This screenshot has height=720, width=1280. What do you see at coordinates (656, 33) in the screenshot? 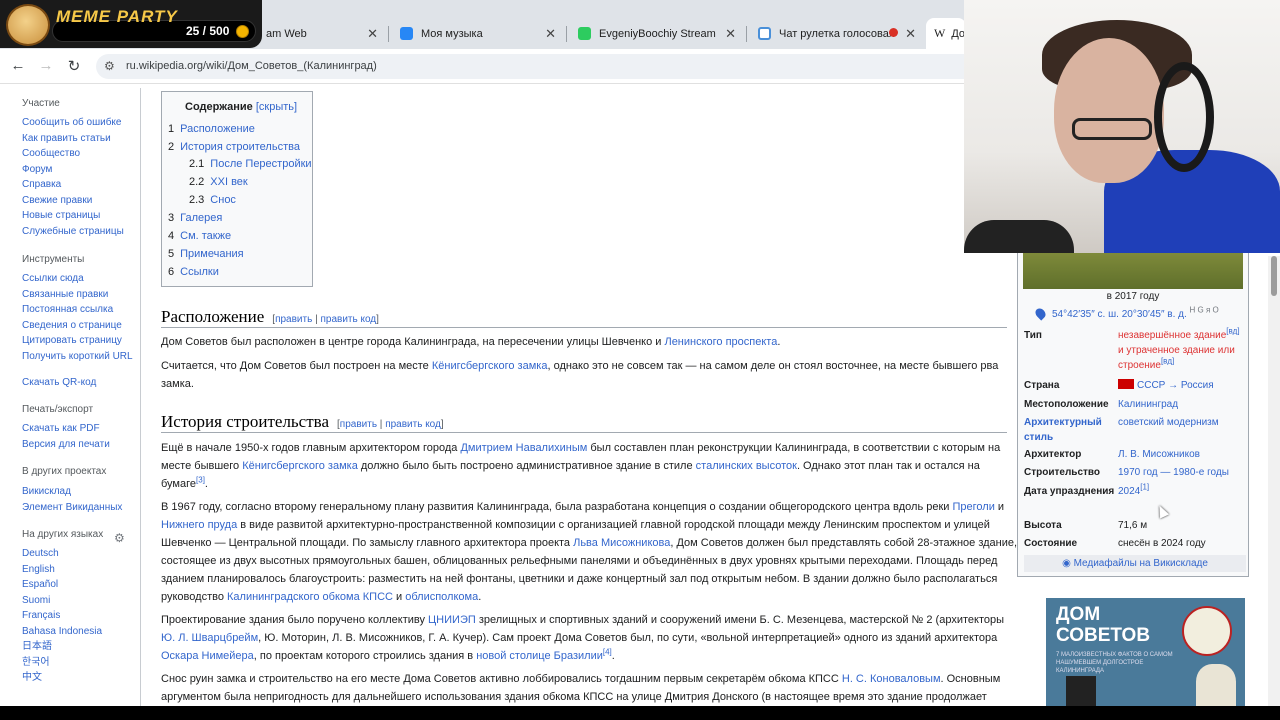
I see `tab-stream: EvgeniyBoochiy Stream - Wa ✕` at bounding box center [656, 33].